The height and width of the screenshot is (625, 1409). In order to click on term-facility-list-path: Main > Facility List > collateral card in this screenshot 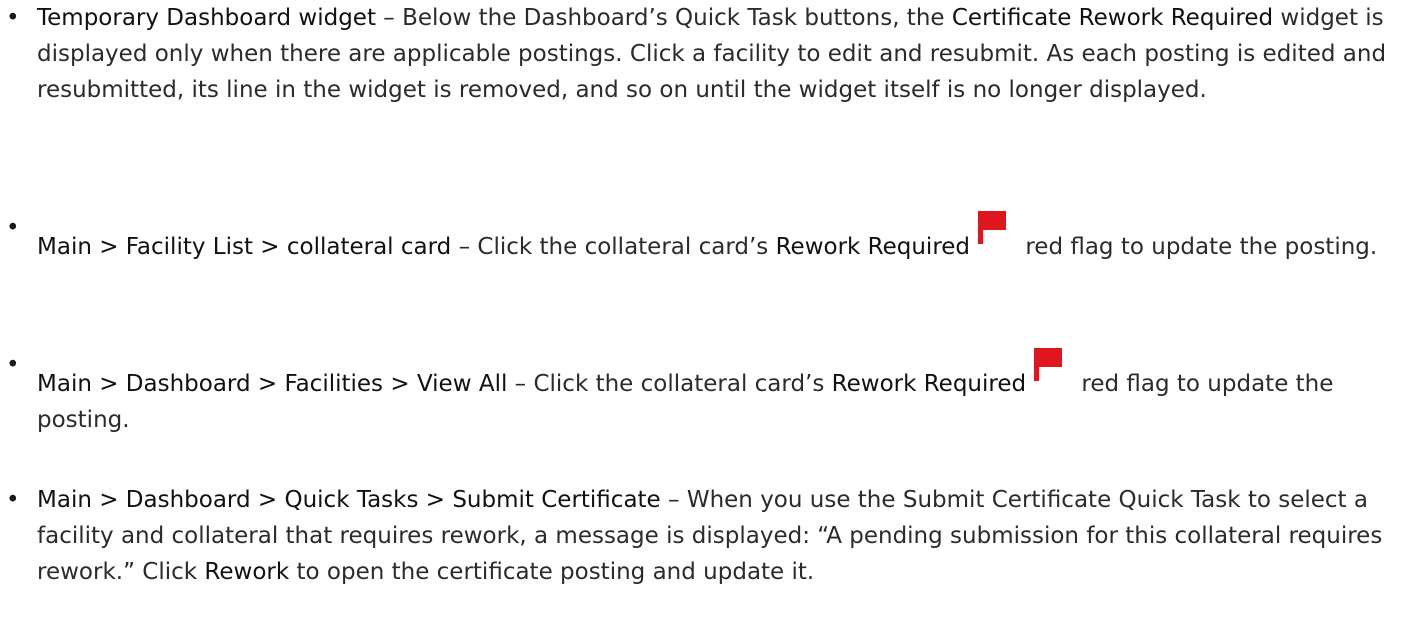, I will do `click(244, 247)`.